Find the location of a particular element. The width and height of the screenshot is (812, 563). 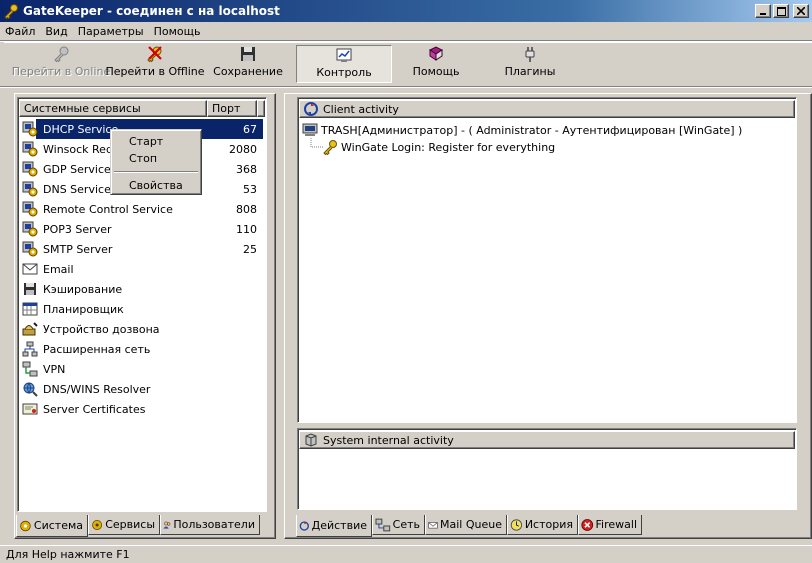

users-icon is located at coordinates (167, 525).